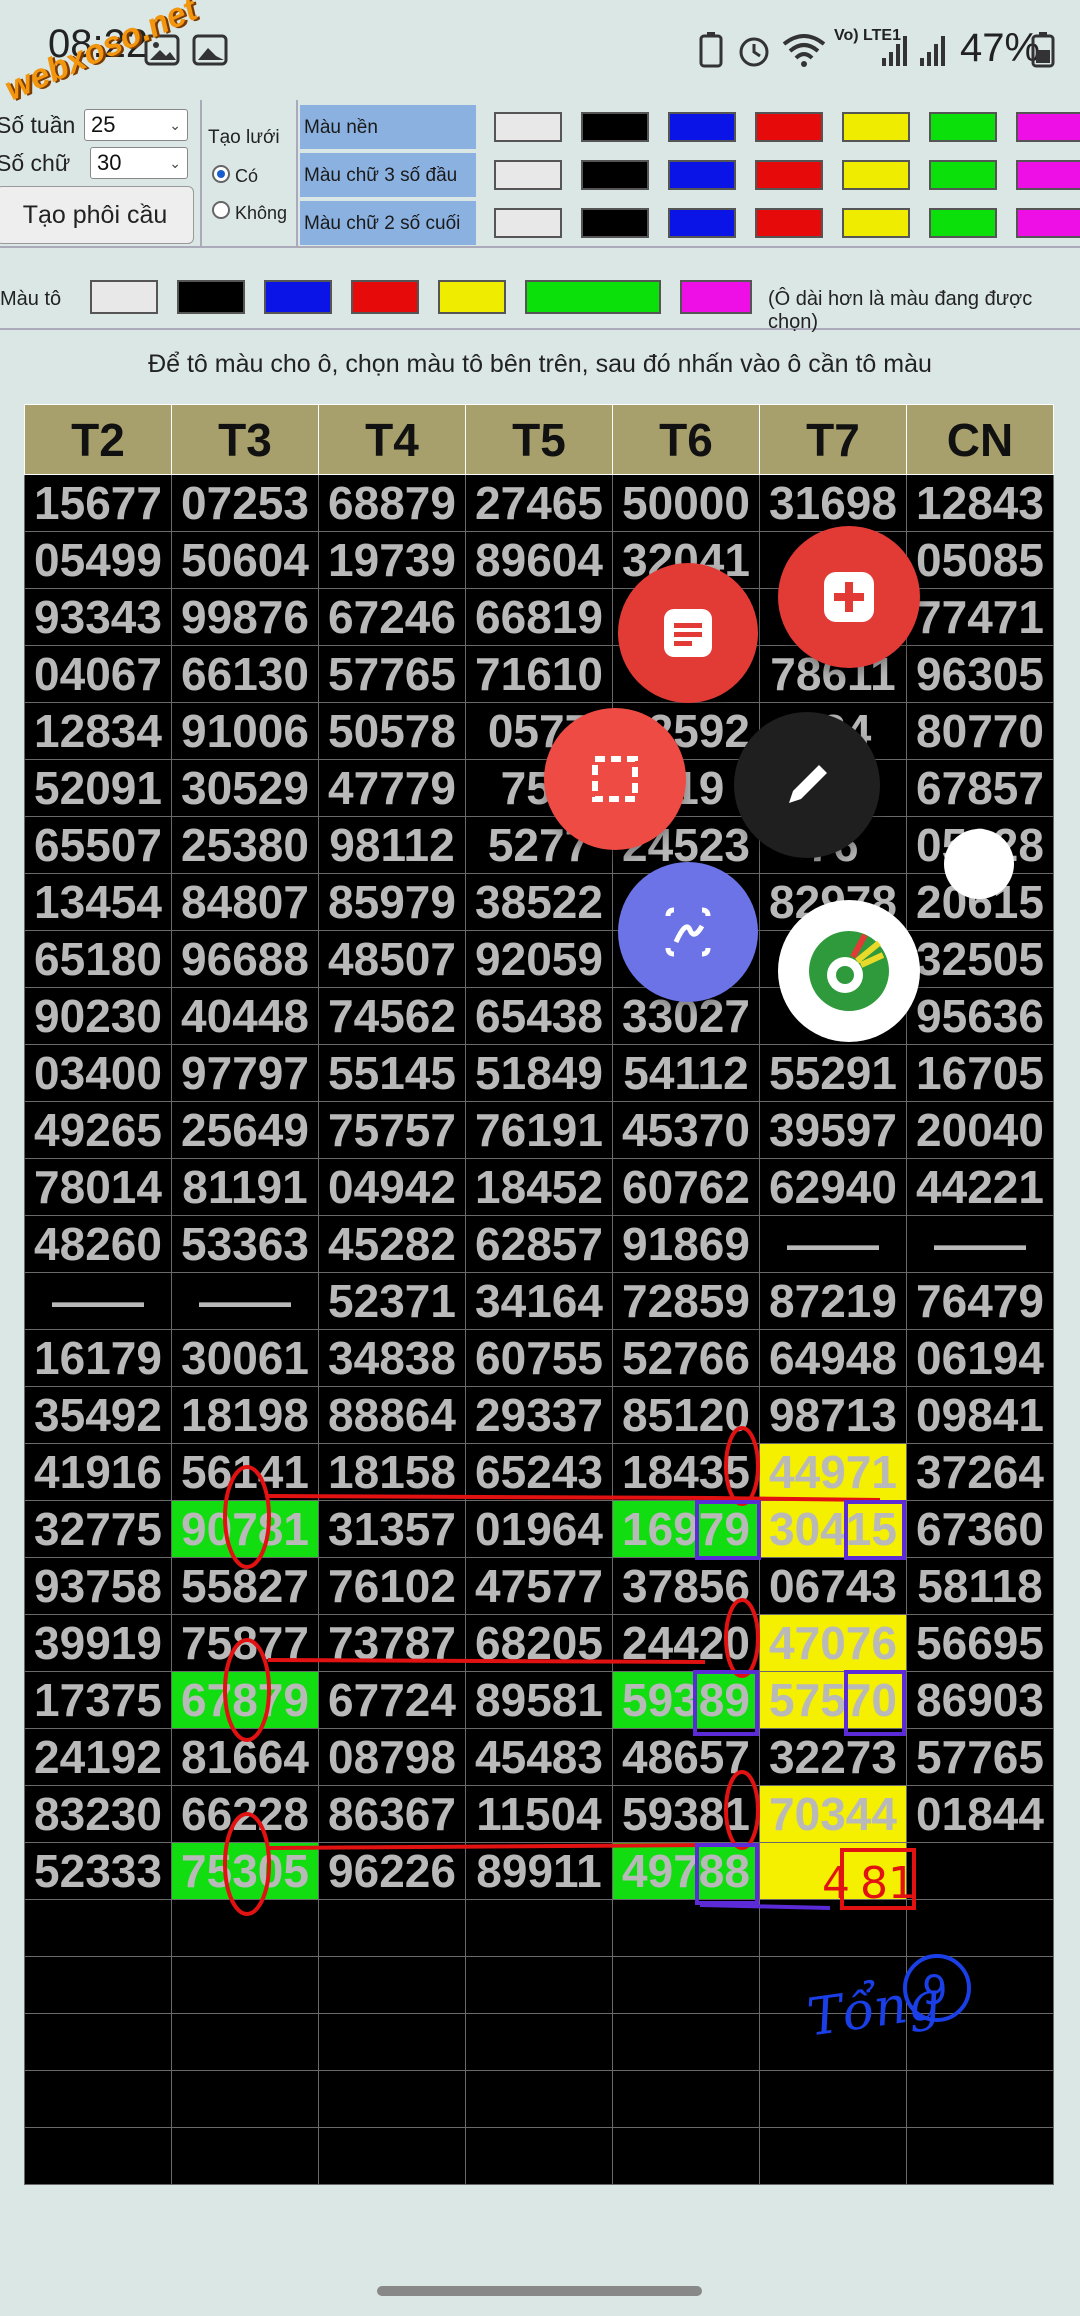 The width and height of the screenshot is (1080, 2316). Describe the element at coordinates (539, 1301) in the screenshot. I see `number-cell: 34164` at that location.